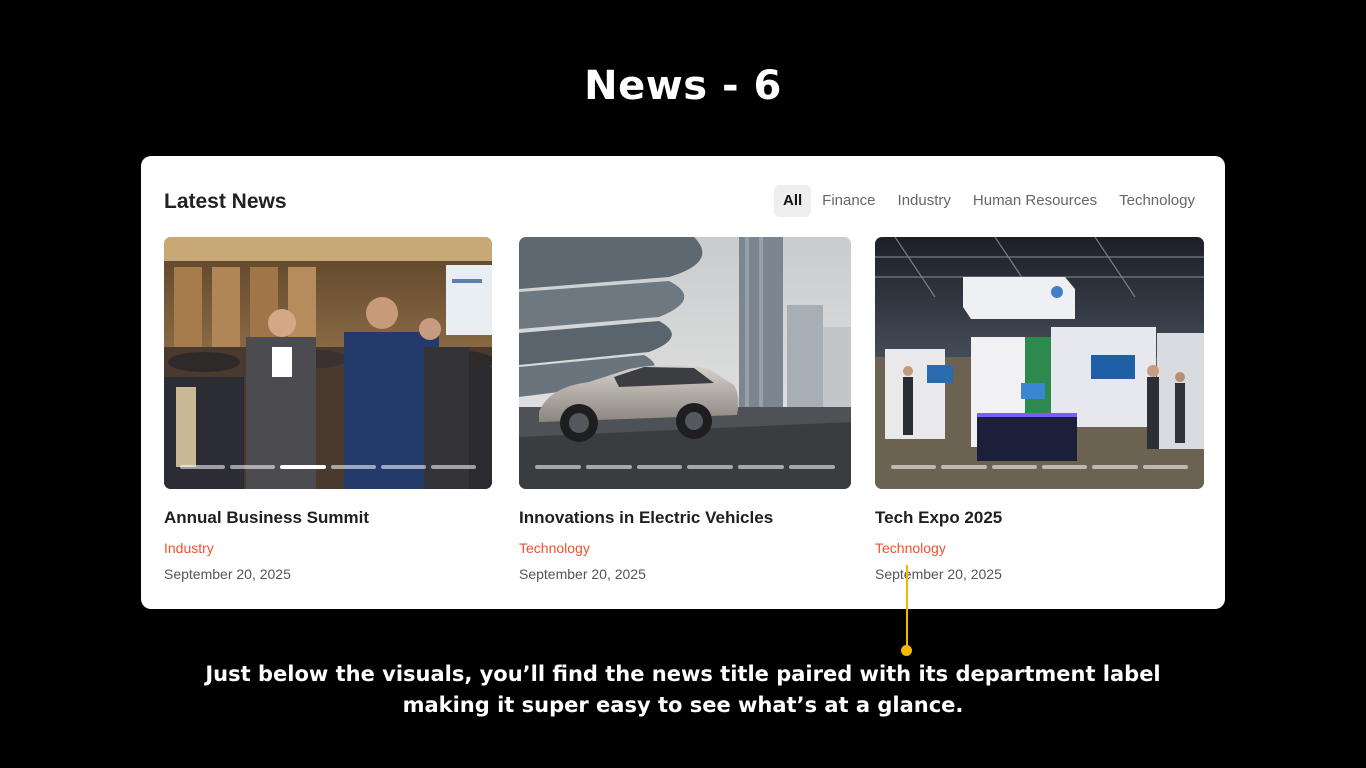  Describe the element at coordinates (848, 201) in the screenshot. I see `tab-finance: Finance` at that location.